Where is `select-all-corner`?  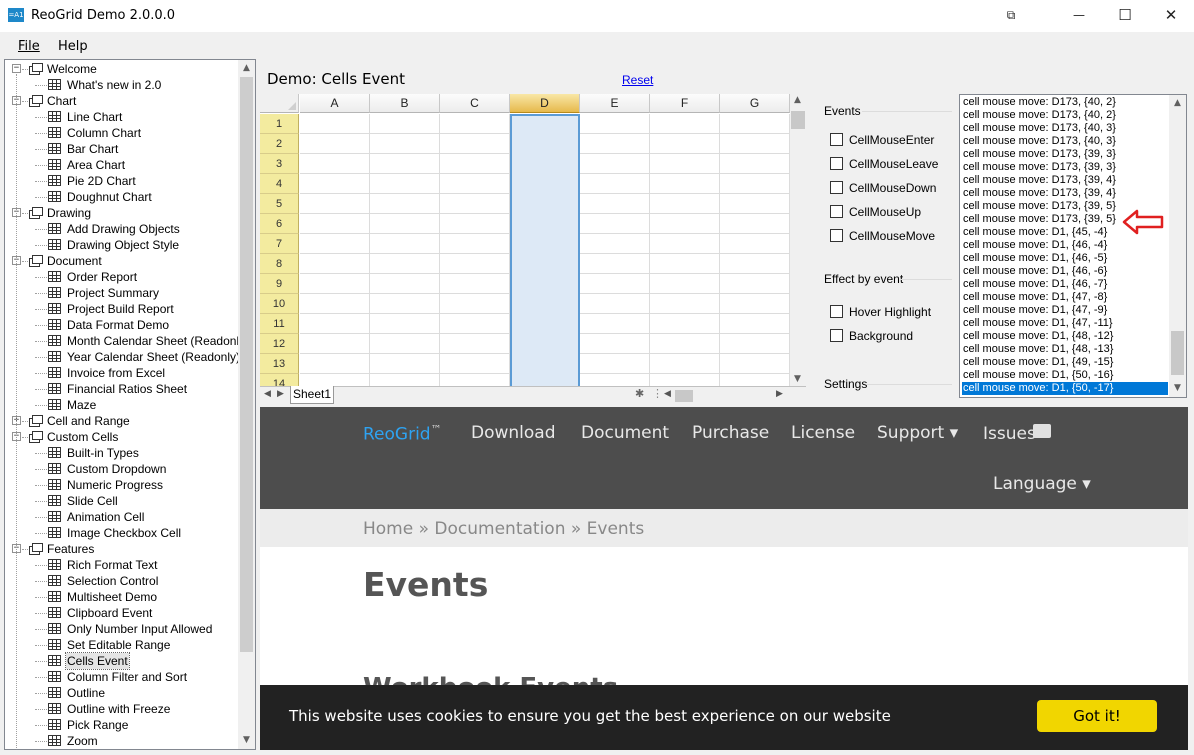
select-all-corner is located at coordinates (279, 103).